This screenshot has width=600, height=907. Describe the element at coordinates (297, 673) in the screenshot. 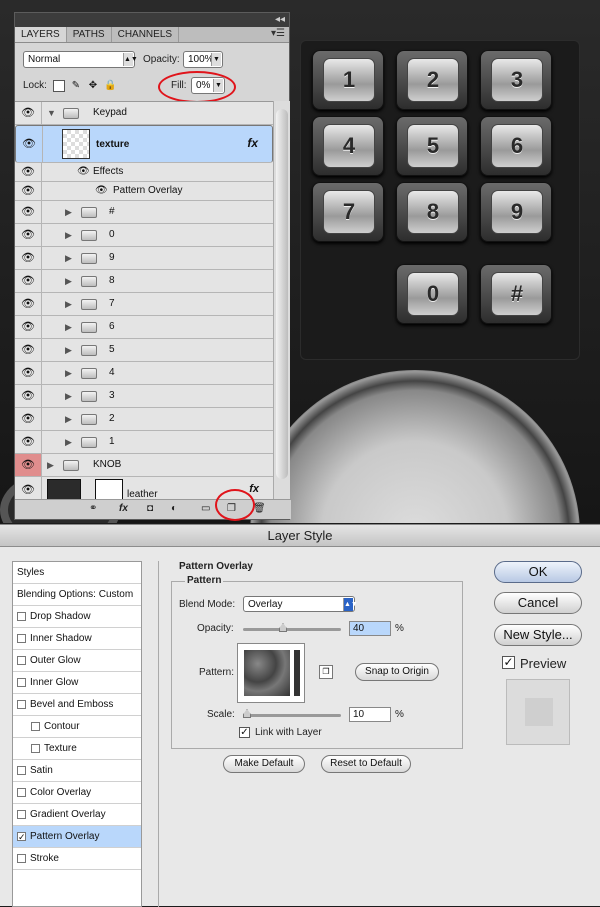

I see `pattern-dropdown-arrow-icon` at that location.